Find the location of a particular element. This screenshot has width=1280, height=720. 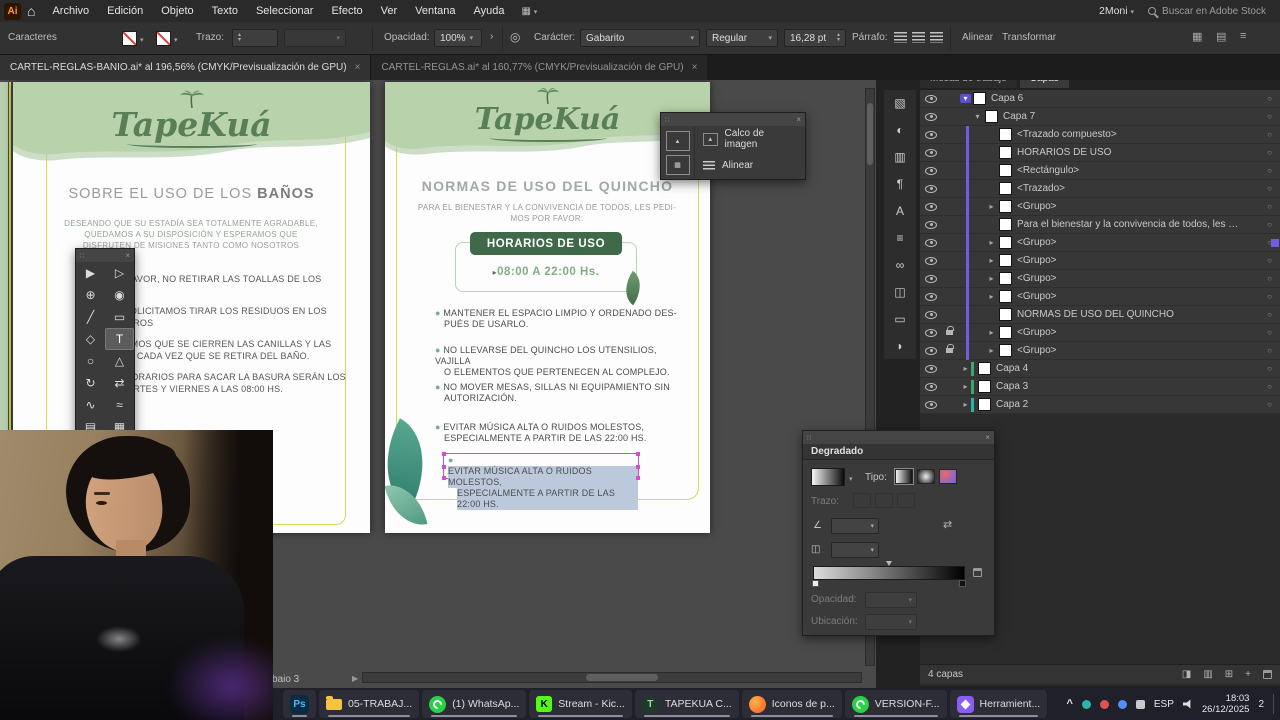

angle-field: ▾ is located at coordinates (855, 526).